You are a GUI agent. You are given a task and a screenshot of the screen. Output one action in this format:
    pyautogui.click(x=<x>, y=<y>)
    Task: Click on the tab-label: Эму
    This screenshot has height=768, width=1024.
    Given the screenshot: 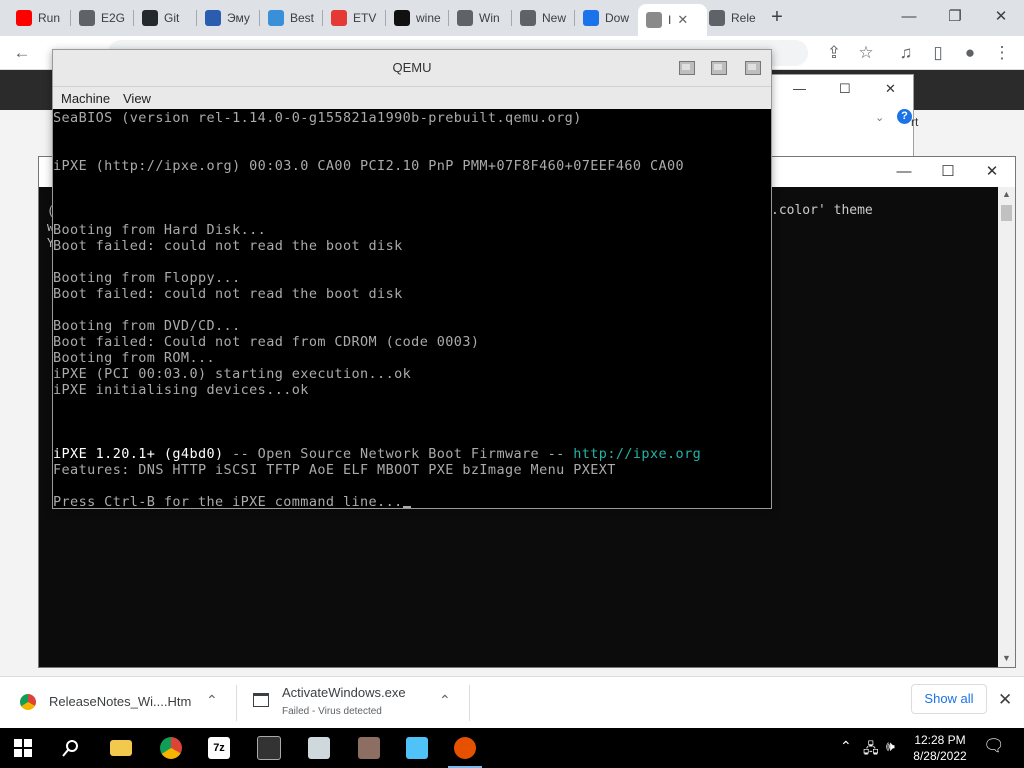 What is the action you would take?
    pyautogui.click(x=238, y=18)
    